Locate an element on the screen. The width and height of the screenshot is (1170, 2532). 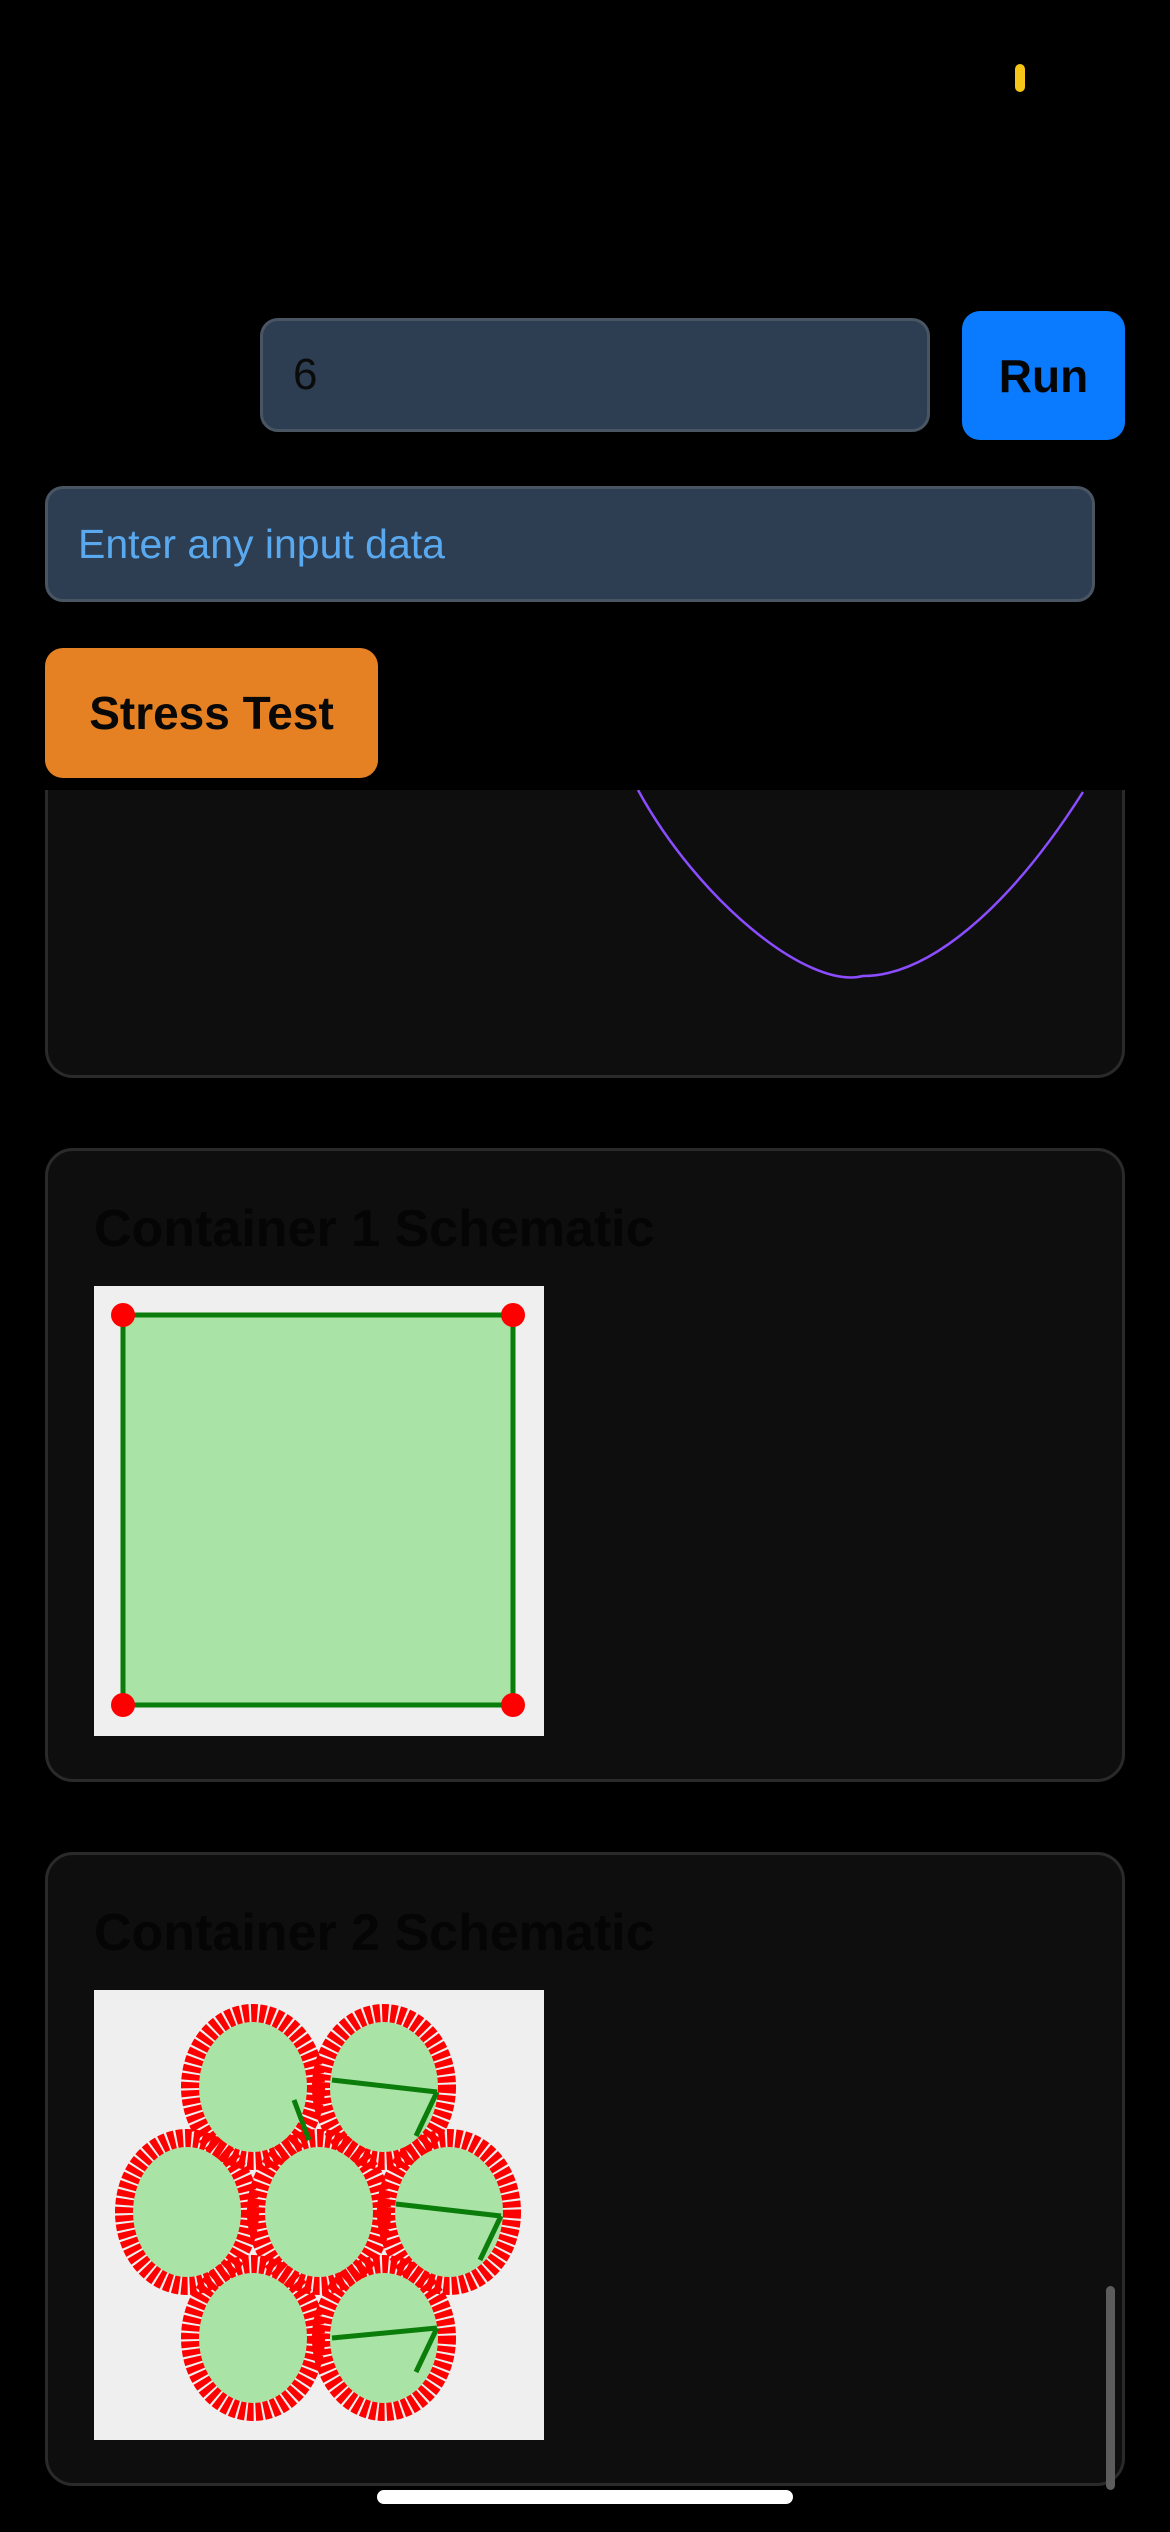
container-1-title: Container 1 Schematic is located at coordinates (374, 1229).